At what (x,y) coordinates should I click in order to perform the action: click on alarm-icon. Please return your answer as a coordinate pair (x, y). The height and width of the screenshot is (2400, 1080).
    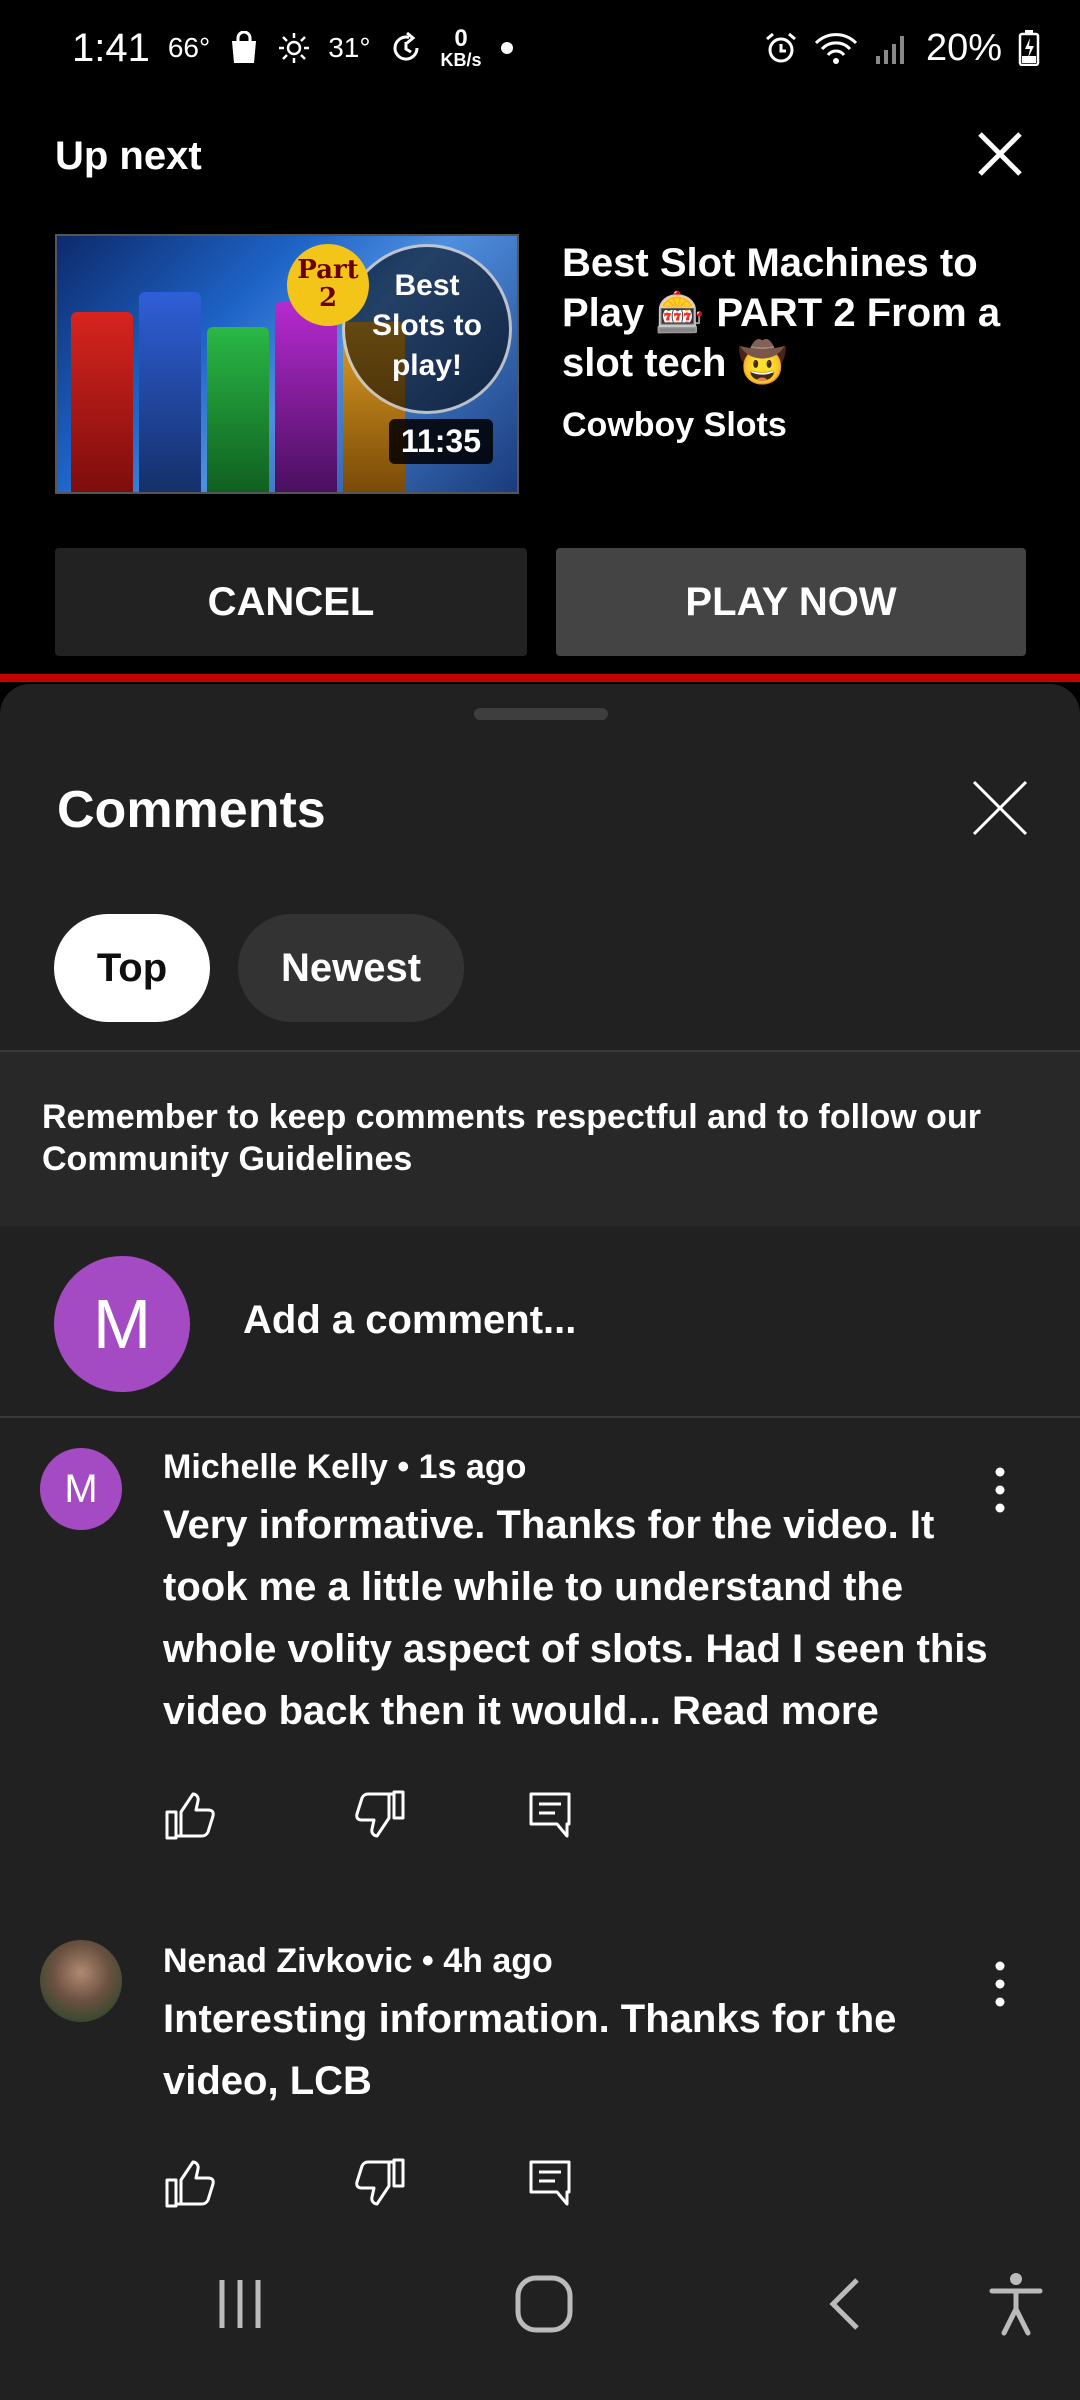
    Looking at the image, I should click on (781, 48).